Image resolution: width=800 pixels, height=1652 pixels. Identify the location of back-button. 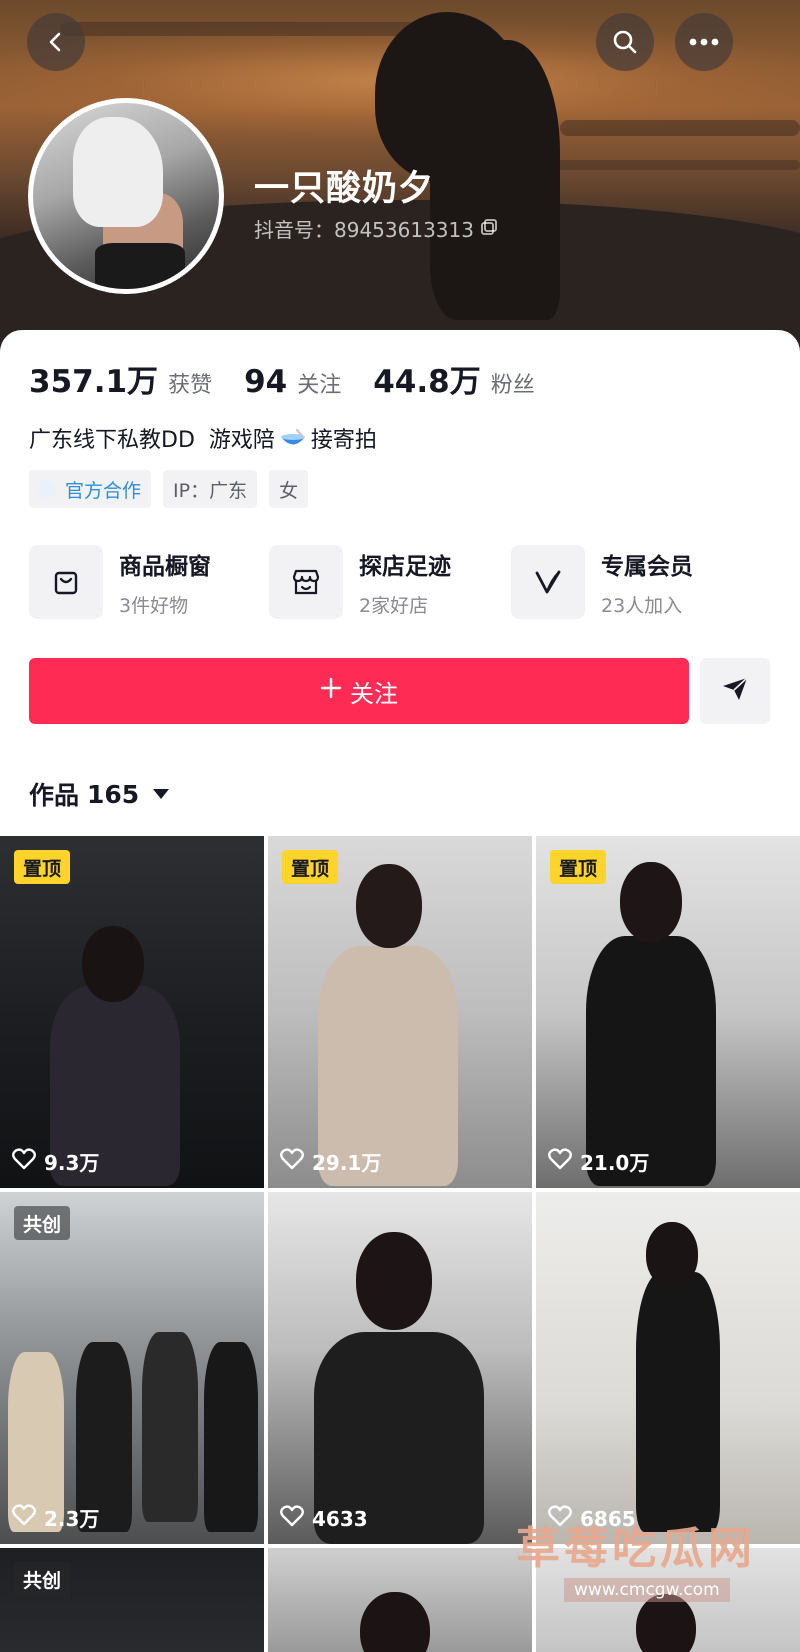
(56, 42).